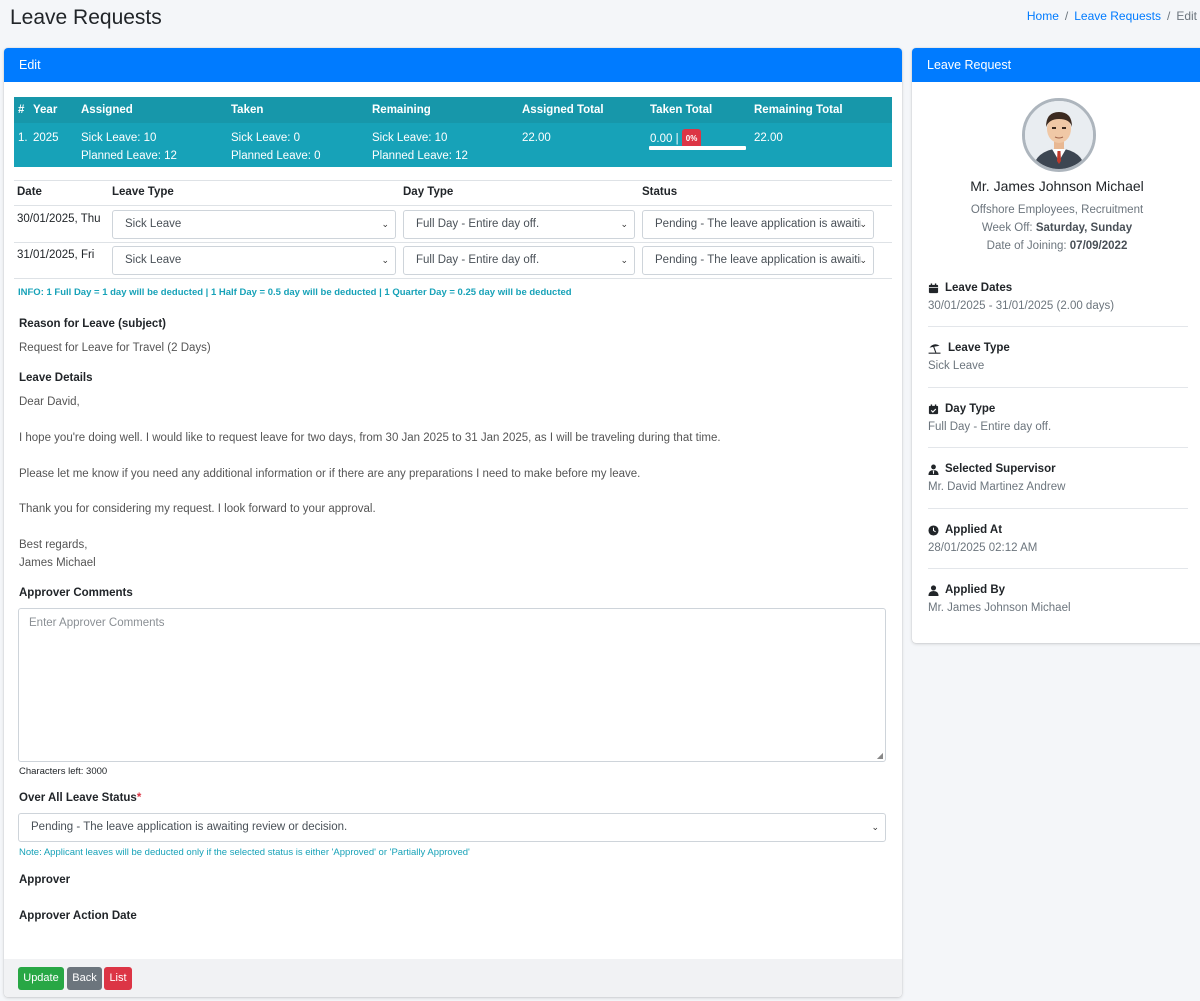 The image size is (1200, 1001). What do you see at coordinates (41, 978) in the screenshot?
I see `update-button: Update` at bounding box center [41, 978].